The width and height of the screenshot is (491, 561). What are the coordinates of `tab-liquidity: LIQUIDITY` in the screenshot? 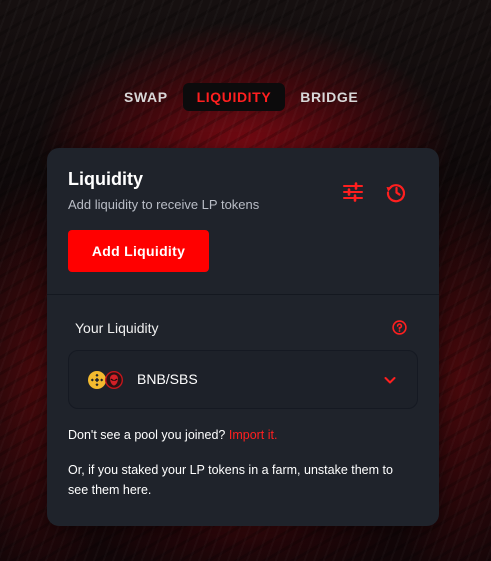 It's located at (234, 97).